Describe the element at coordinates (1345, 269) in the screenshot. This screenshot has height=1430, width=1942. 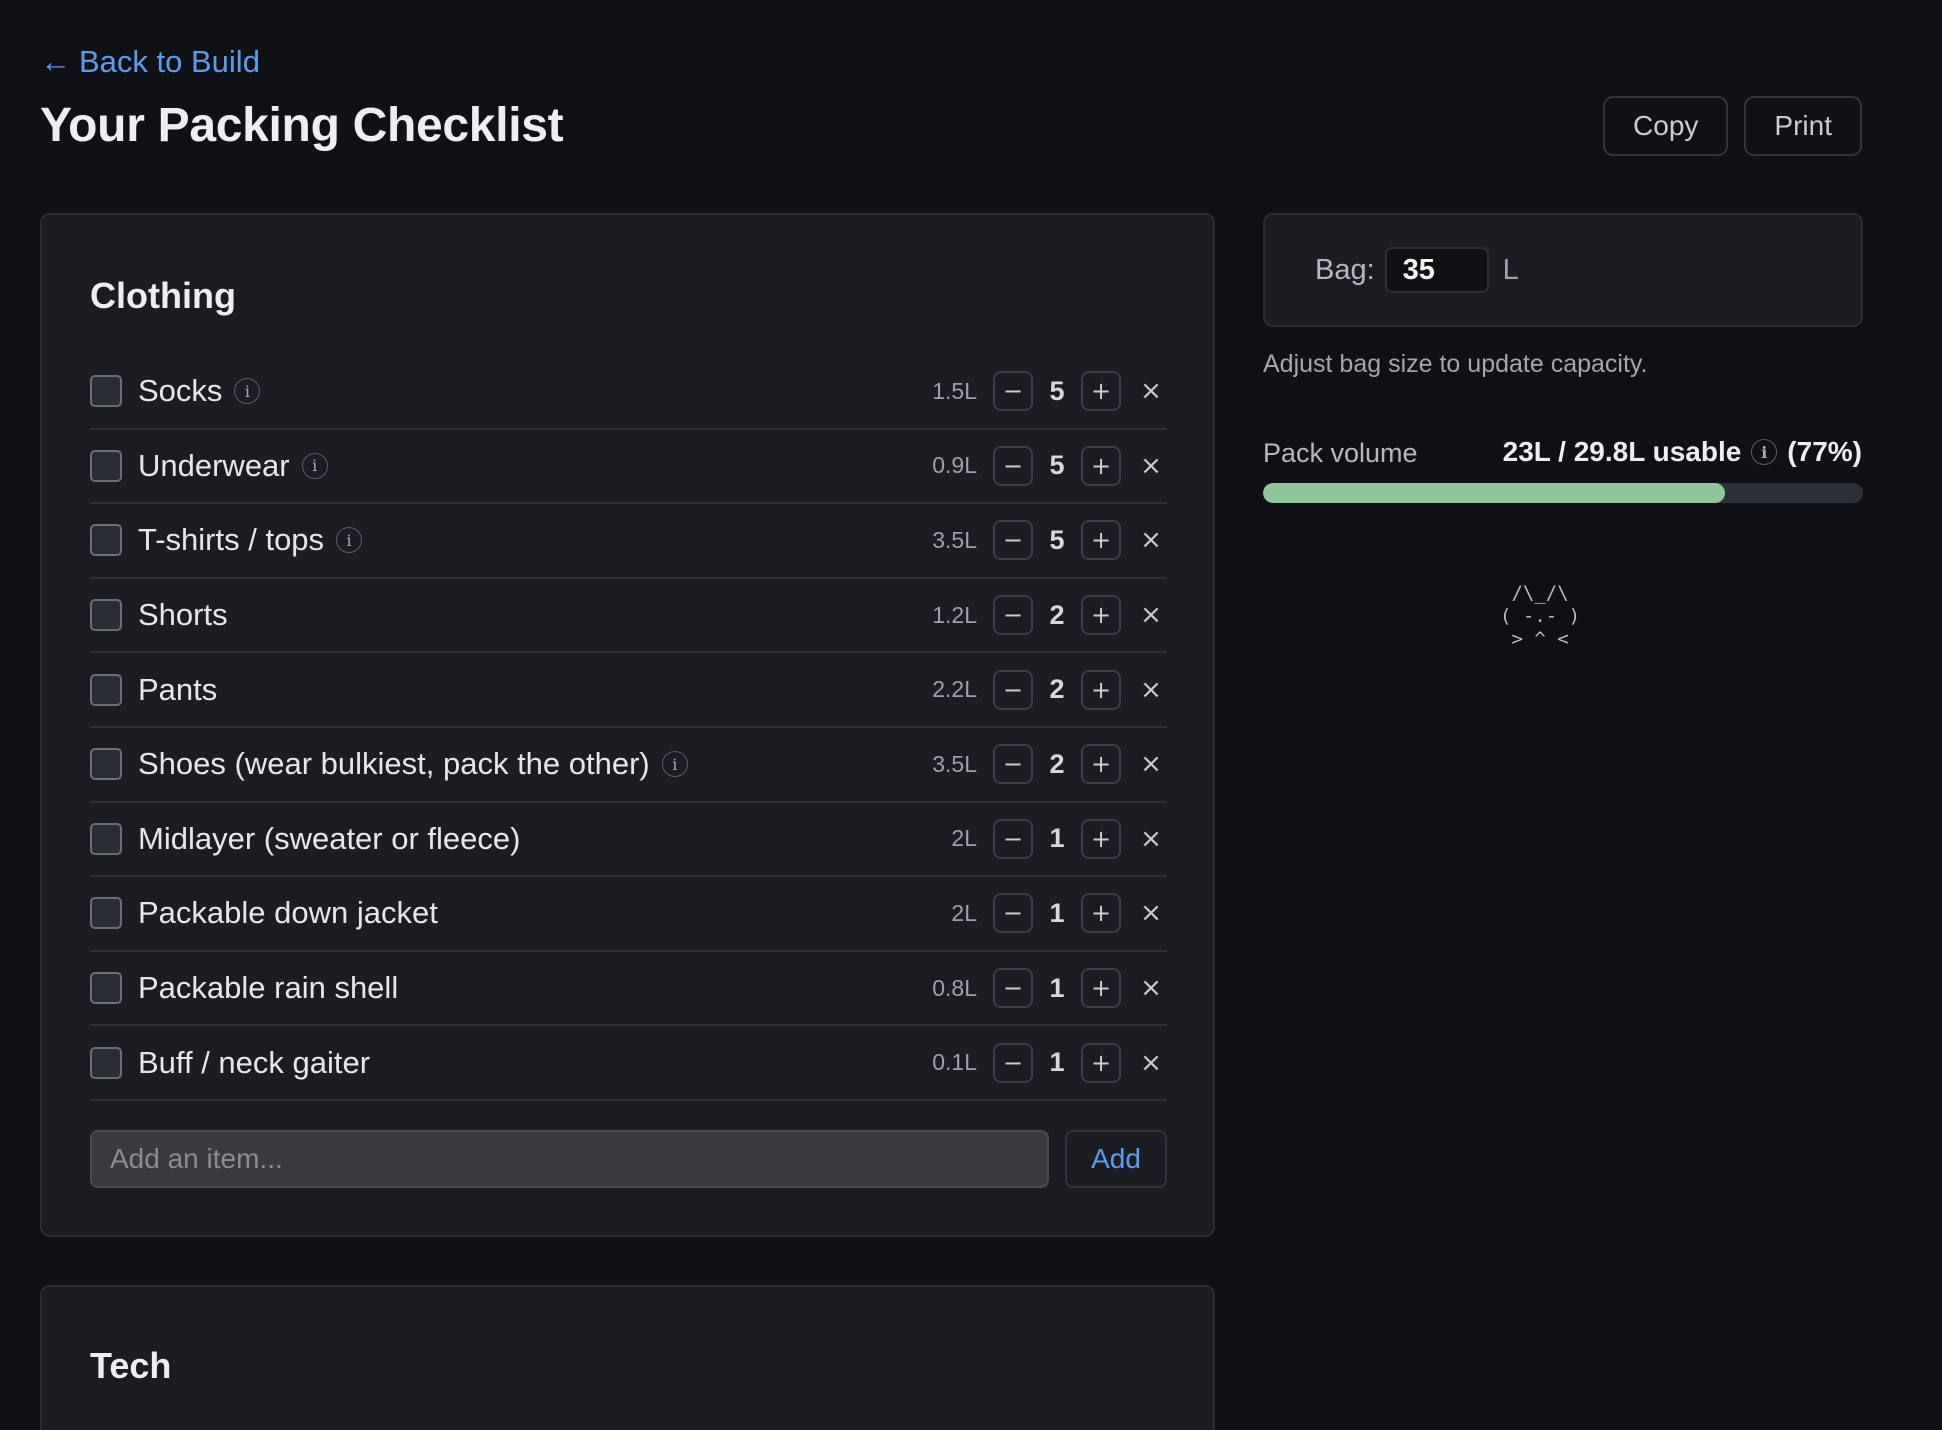
I see `bag-label: Bag:` at that location.